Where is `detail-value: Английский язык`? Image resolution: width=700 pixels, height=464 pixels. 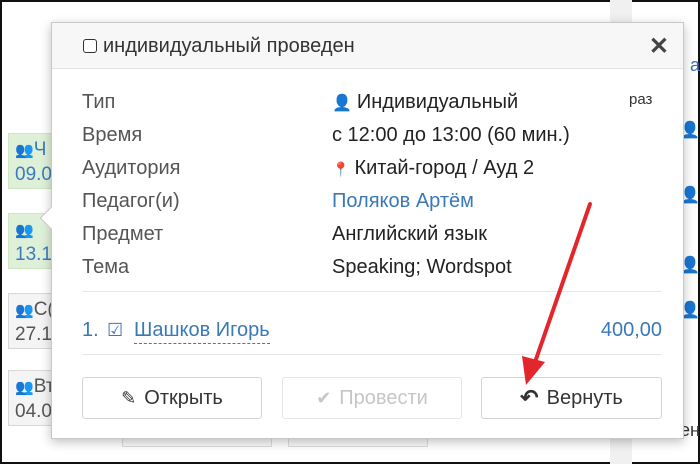
detail-value: Английский язык is located at coordinates (410, 234).